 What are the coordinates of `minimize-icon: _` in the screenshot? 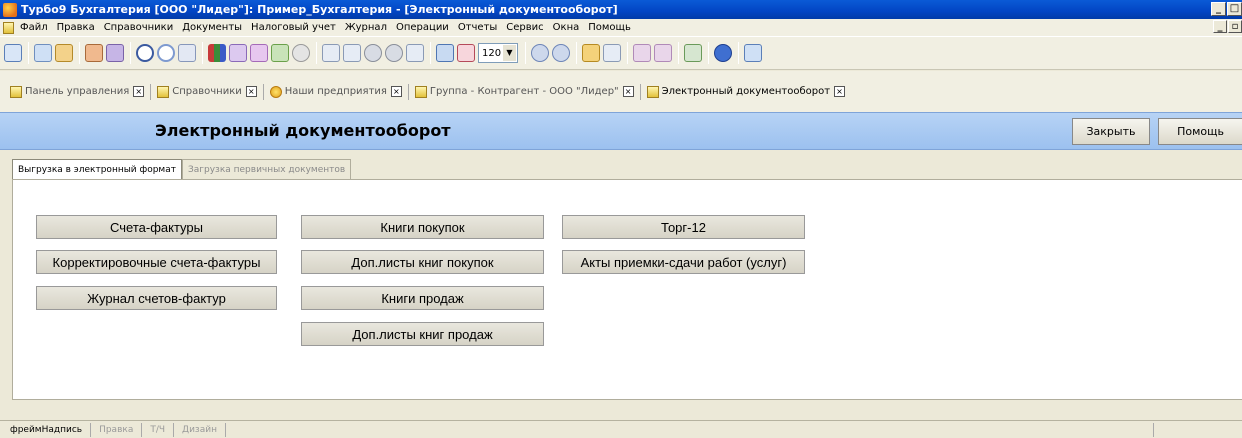 It's located at (1218, 9).